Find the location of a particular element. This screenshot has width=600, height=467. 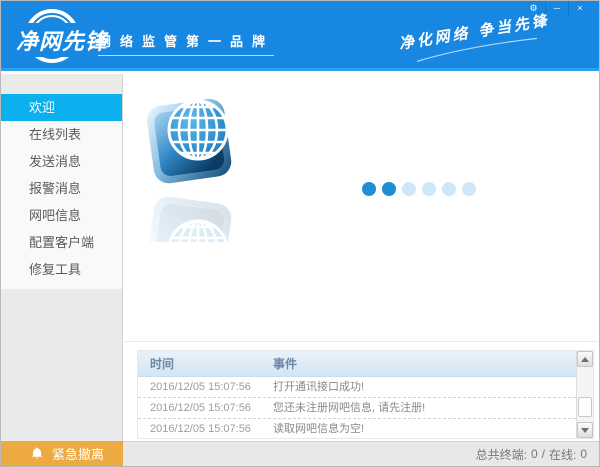

status-total-label: 总共终端: is located at coordinates (501, 454).